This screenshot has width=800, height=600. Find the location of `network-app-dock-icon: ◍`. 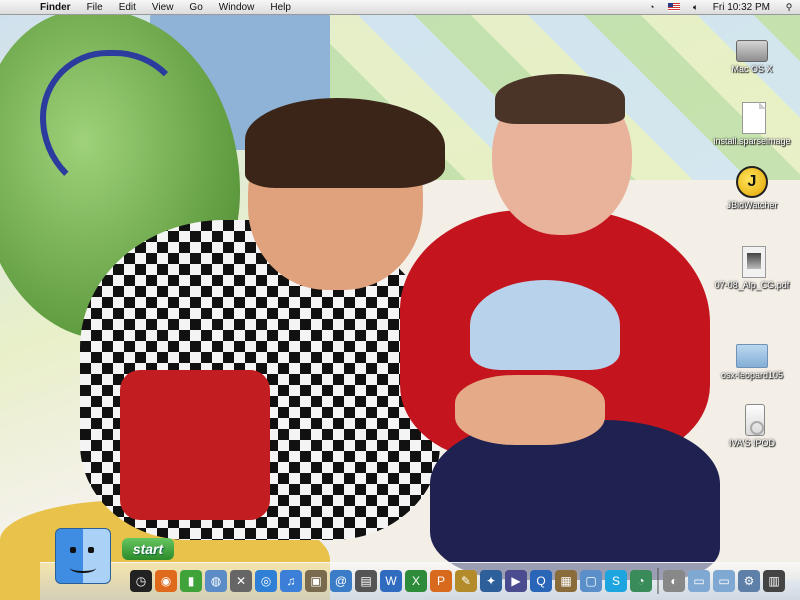

network-app-dock-icon: ◍ is located at coordinates (216, 581).